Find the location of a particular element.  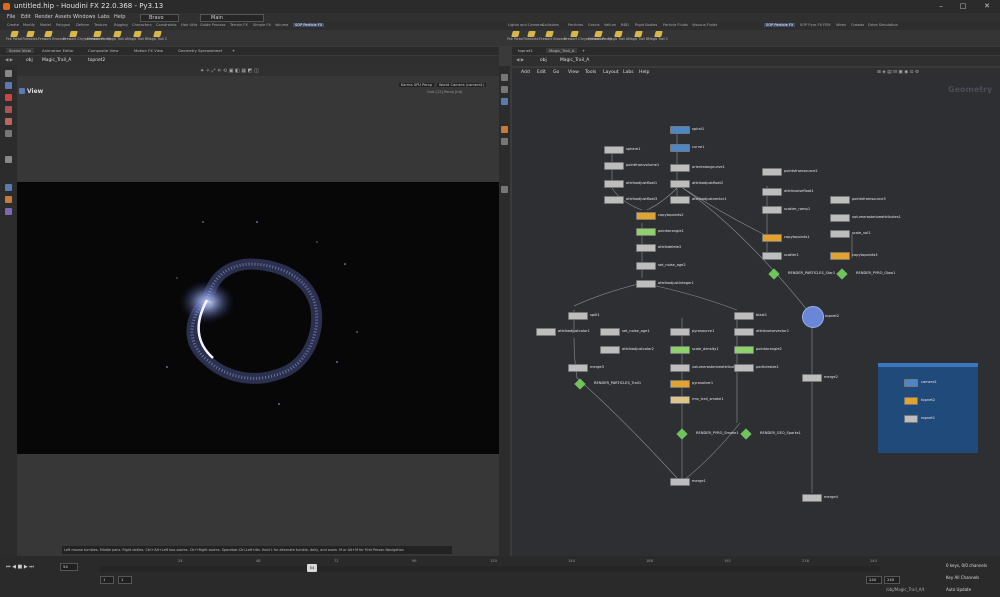

net-menu-labs: Labs is located at coordinates (628, 72).